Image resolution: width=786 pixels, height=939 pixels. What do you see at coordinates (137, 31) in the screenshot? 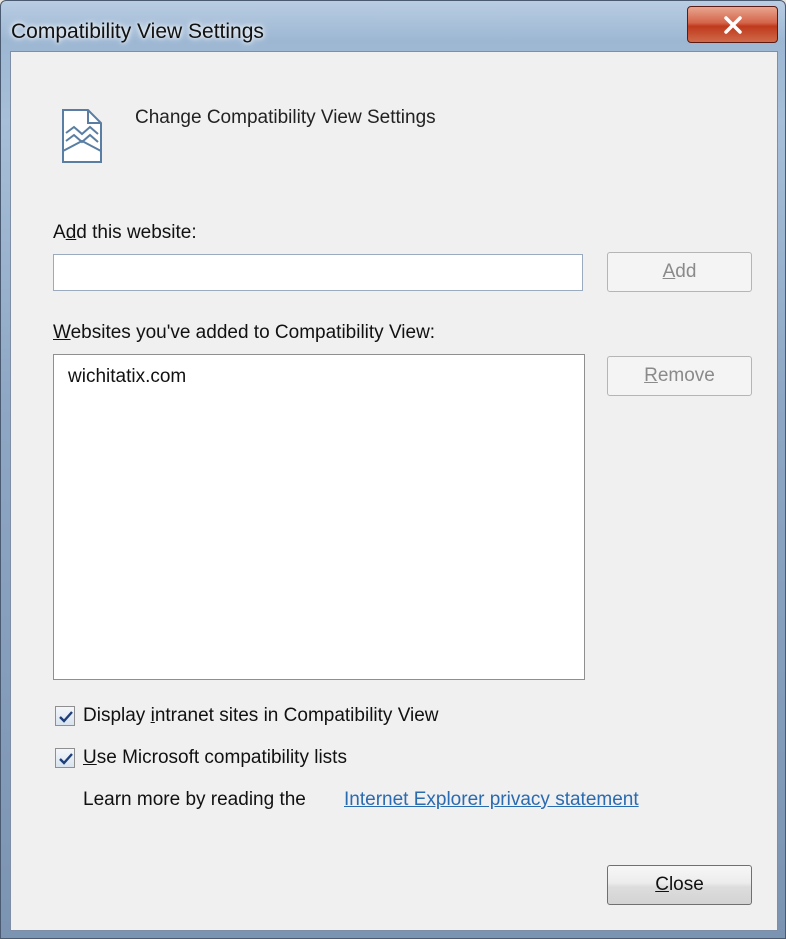
I see `window-title: Compatibility View Settings` at bounding box center [137, 31].